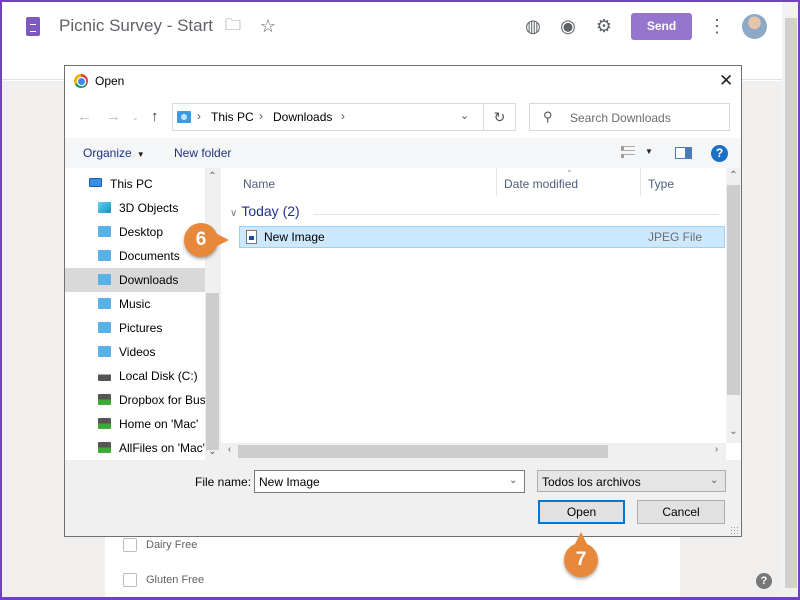 Image resolution: width=800 pixels, height=600 pixels. What do you see at coordinates (155, 116) in the screenshot?
I see `up-arrow-icon: ↑` at bounding box center [155, 116].